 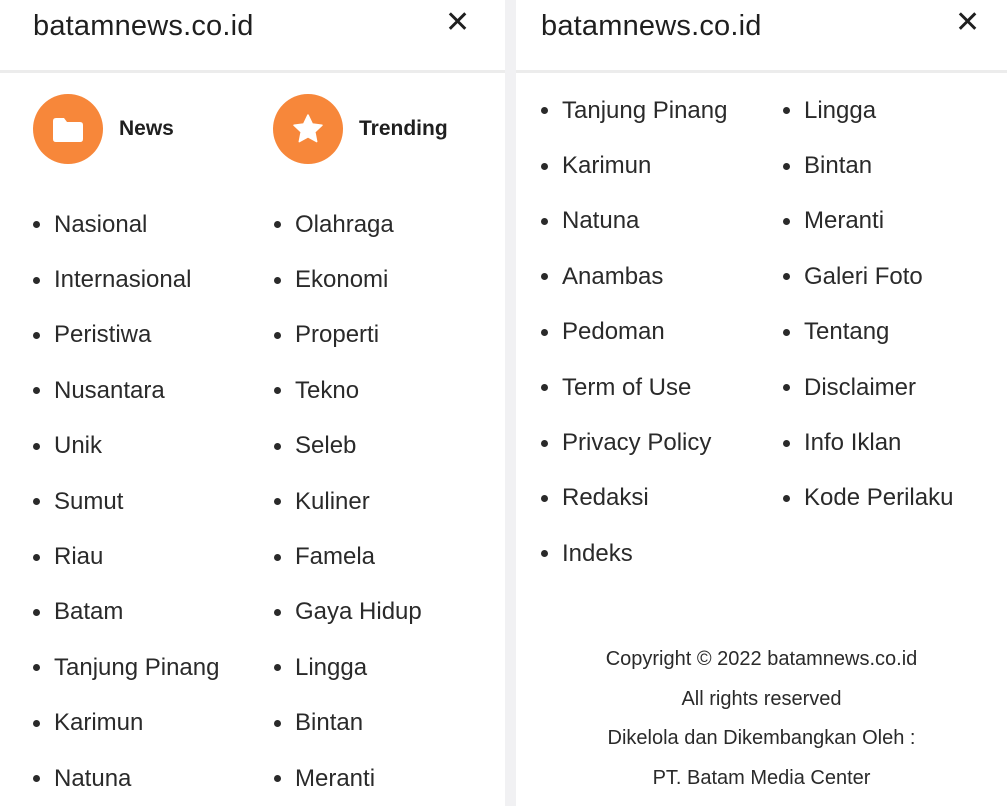 I want to click on list-item: Sumut, so click(x=126, y=501).